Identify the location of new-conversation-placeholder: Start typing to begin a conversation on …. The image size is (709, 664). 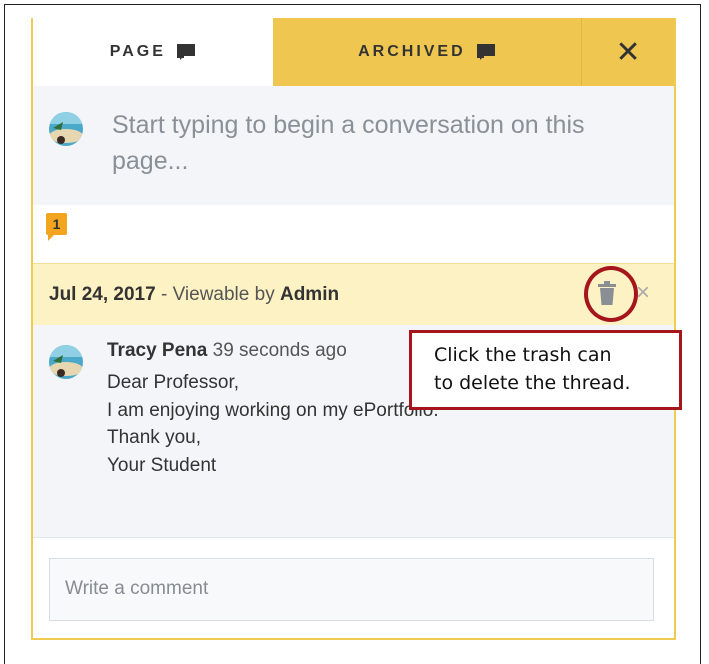
(348, 143).